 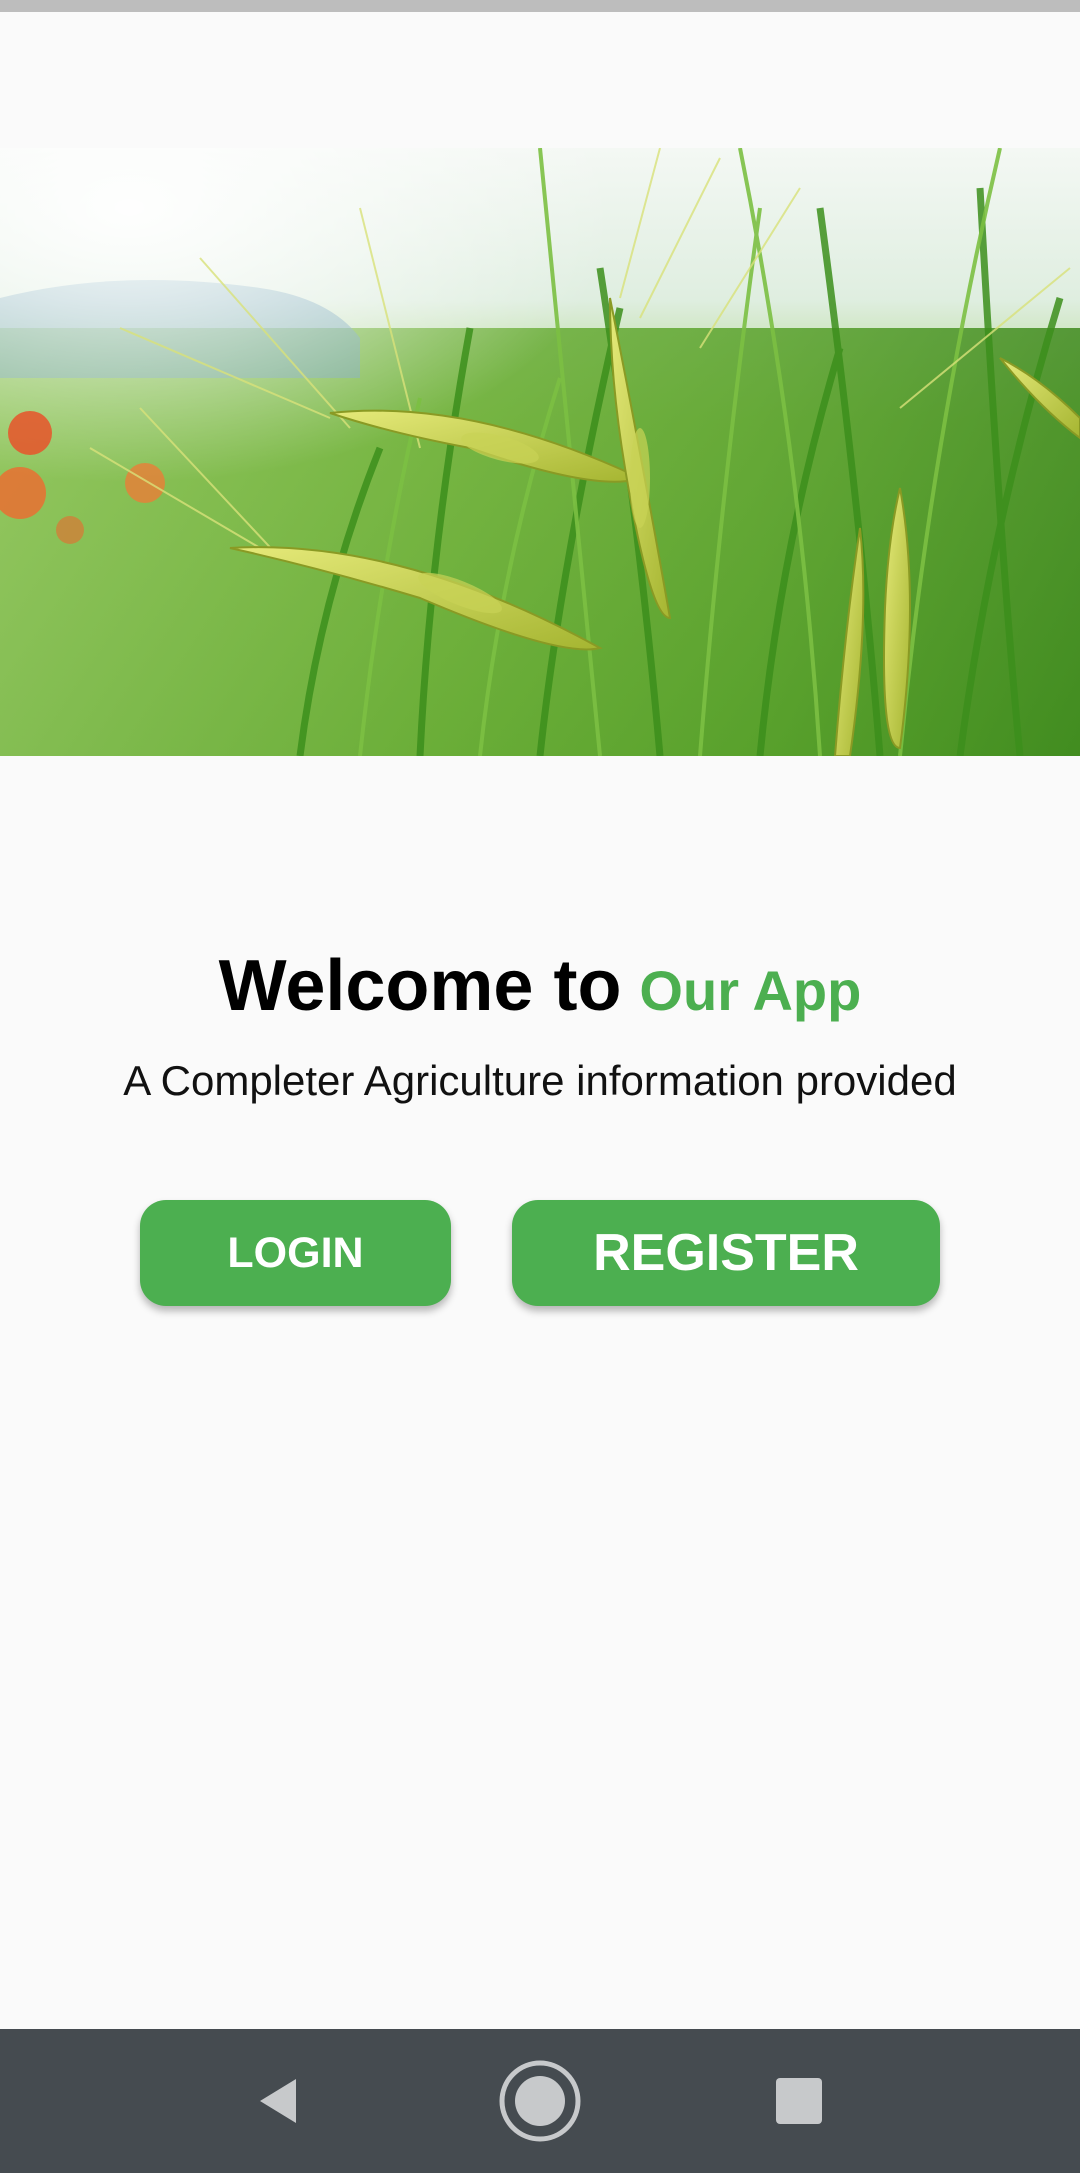 I want to click on app-name: Our App, so click(x=750, y=990).